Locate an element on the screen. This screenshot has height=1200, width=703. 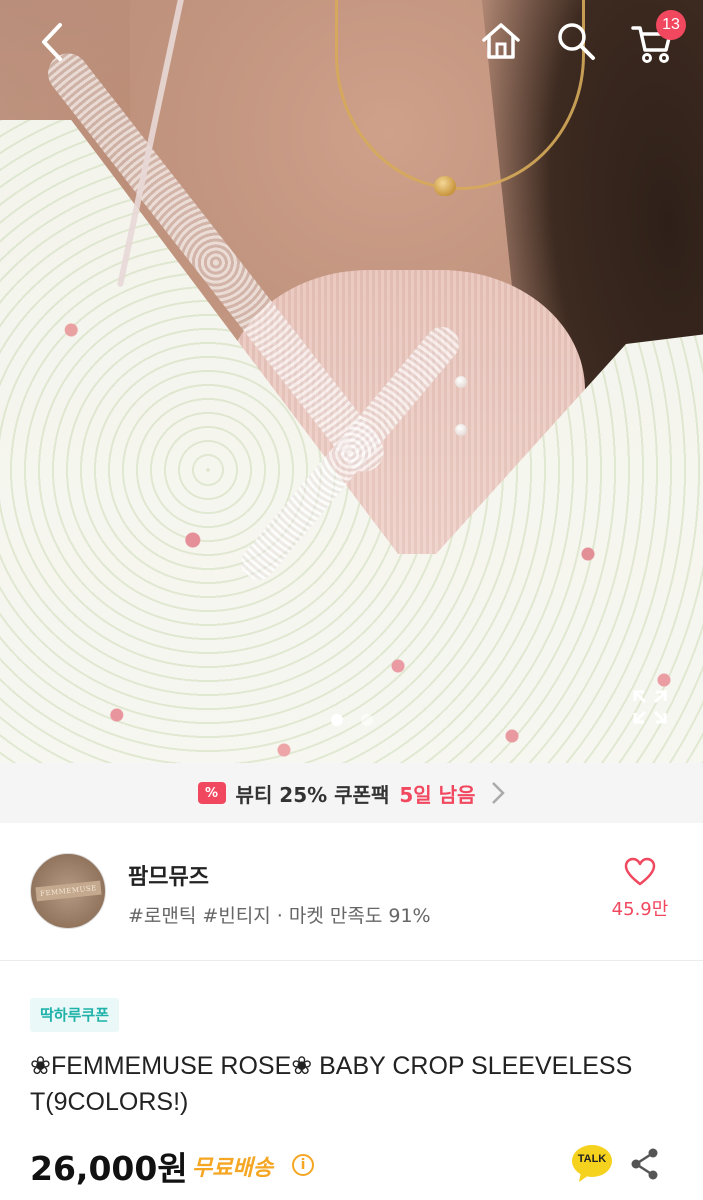
talk-button: TALK is located at coordinates (592, 1164).